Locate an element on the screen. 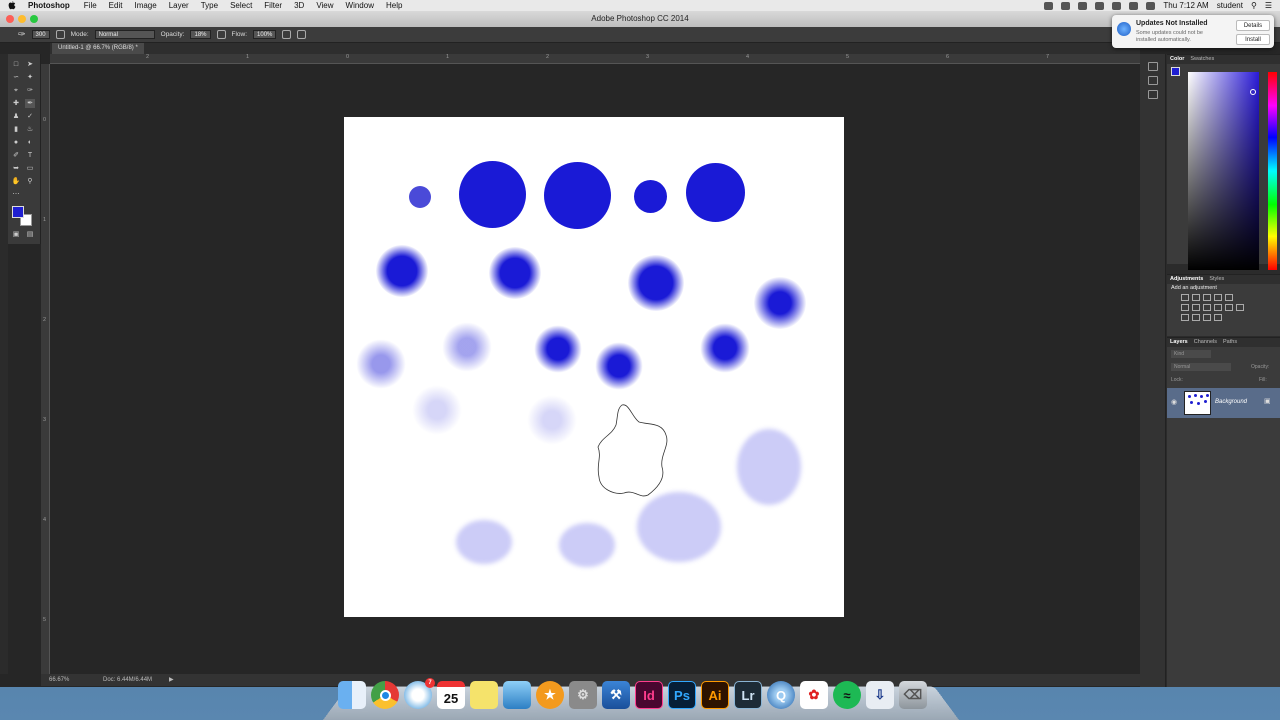 The width and height of the screenshot is (1280, 720). blend-mode-select: Normal is located at coordinates (1201, 367).